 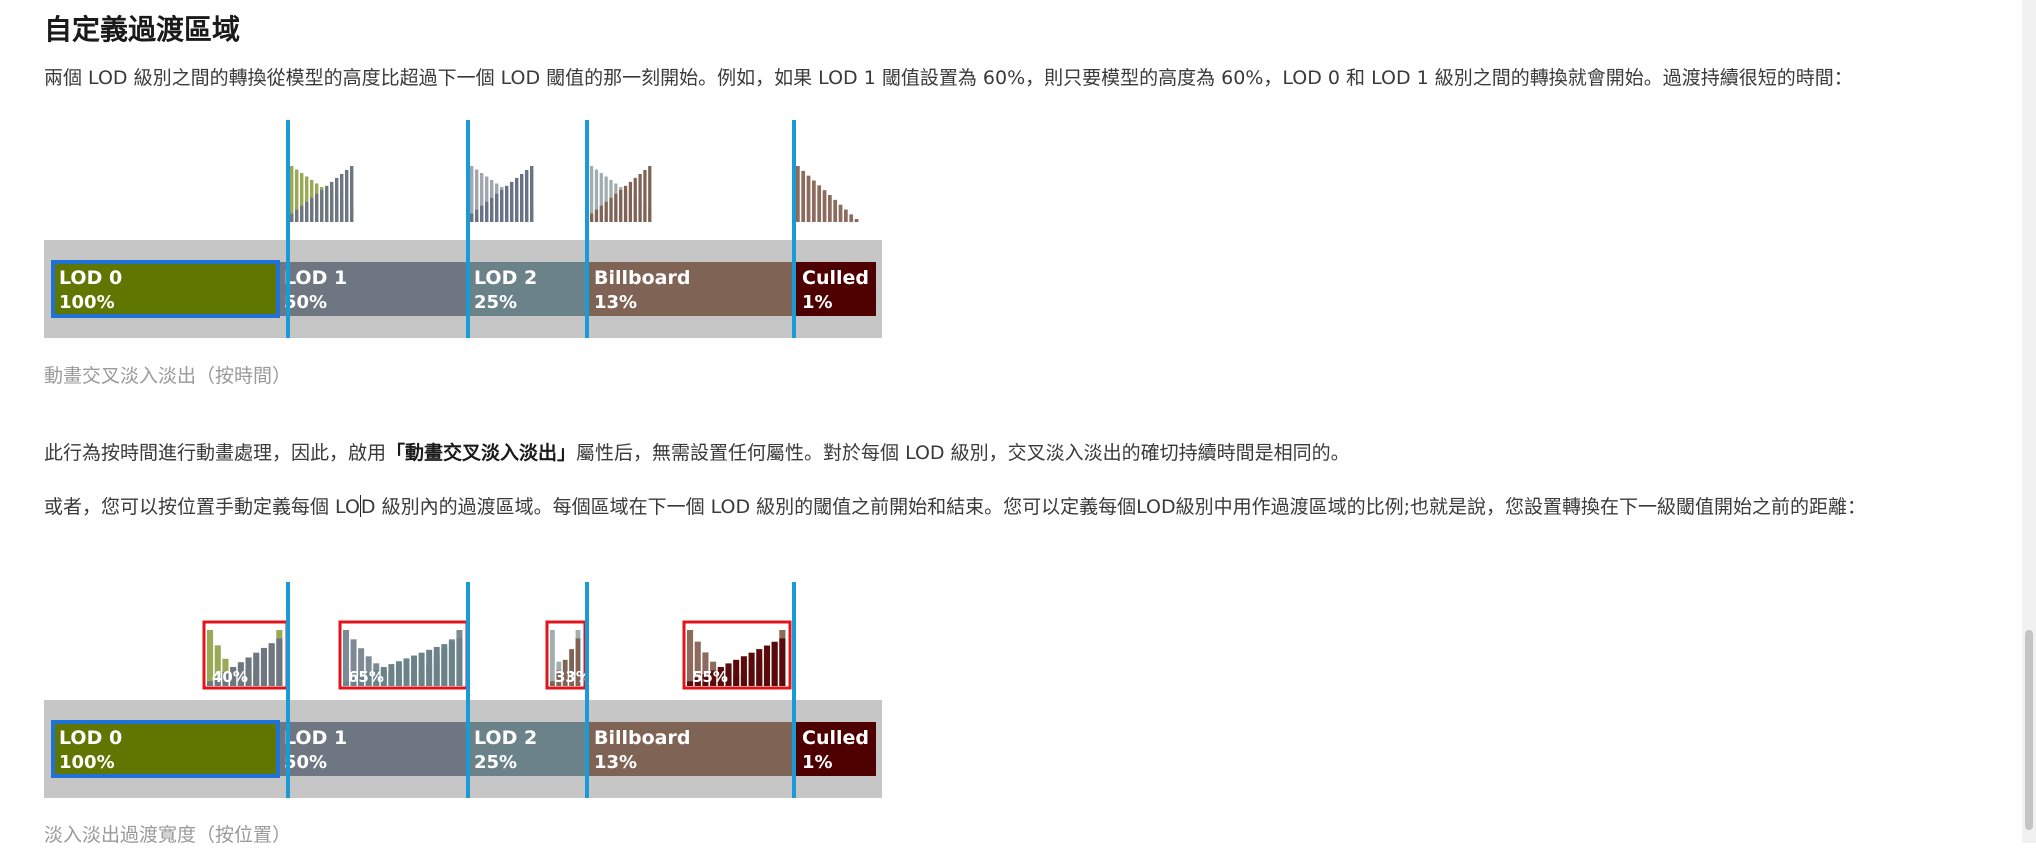 What do you see at coordinates (168, 376) in the screenshot?
I see `figure1-caption: 動畫交叉淡入淡出（按時間）` at bounding box center [168, 376].